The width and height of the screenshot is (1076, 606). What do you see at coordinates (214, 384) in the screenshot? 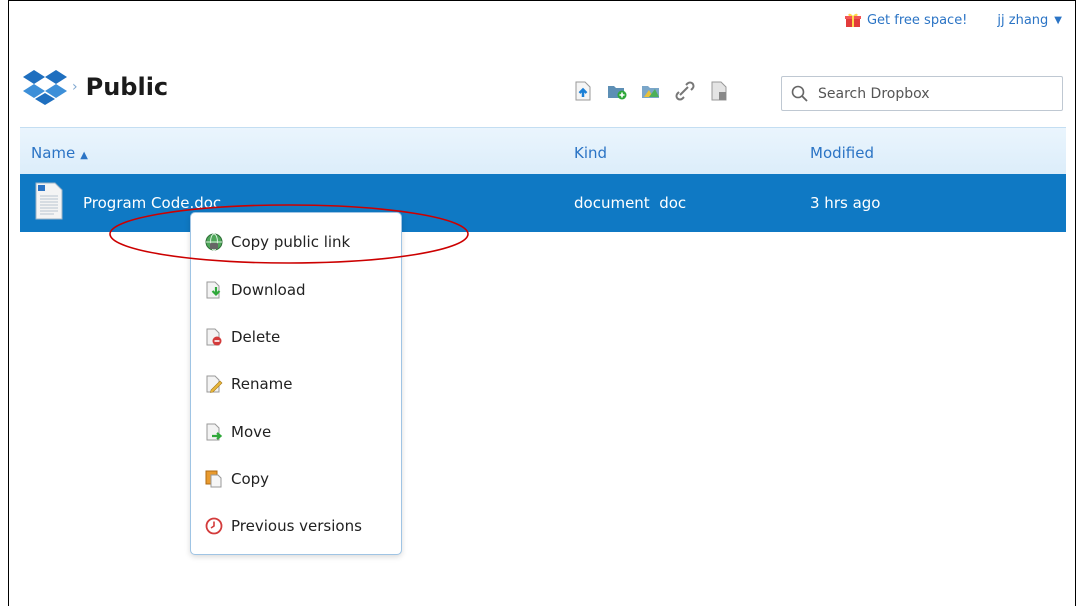
I see `rename-icon` at bounding box center [214, 384].